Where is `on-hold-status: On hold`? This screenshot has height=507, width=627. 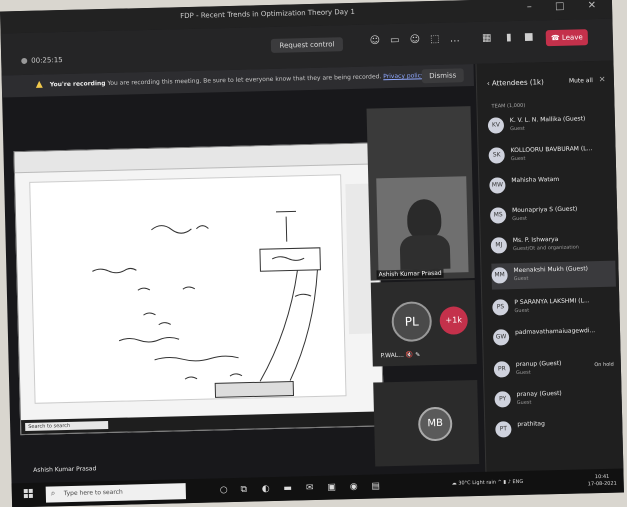
on-hold-status: On hold is located at coordinates (604, 365).